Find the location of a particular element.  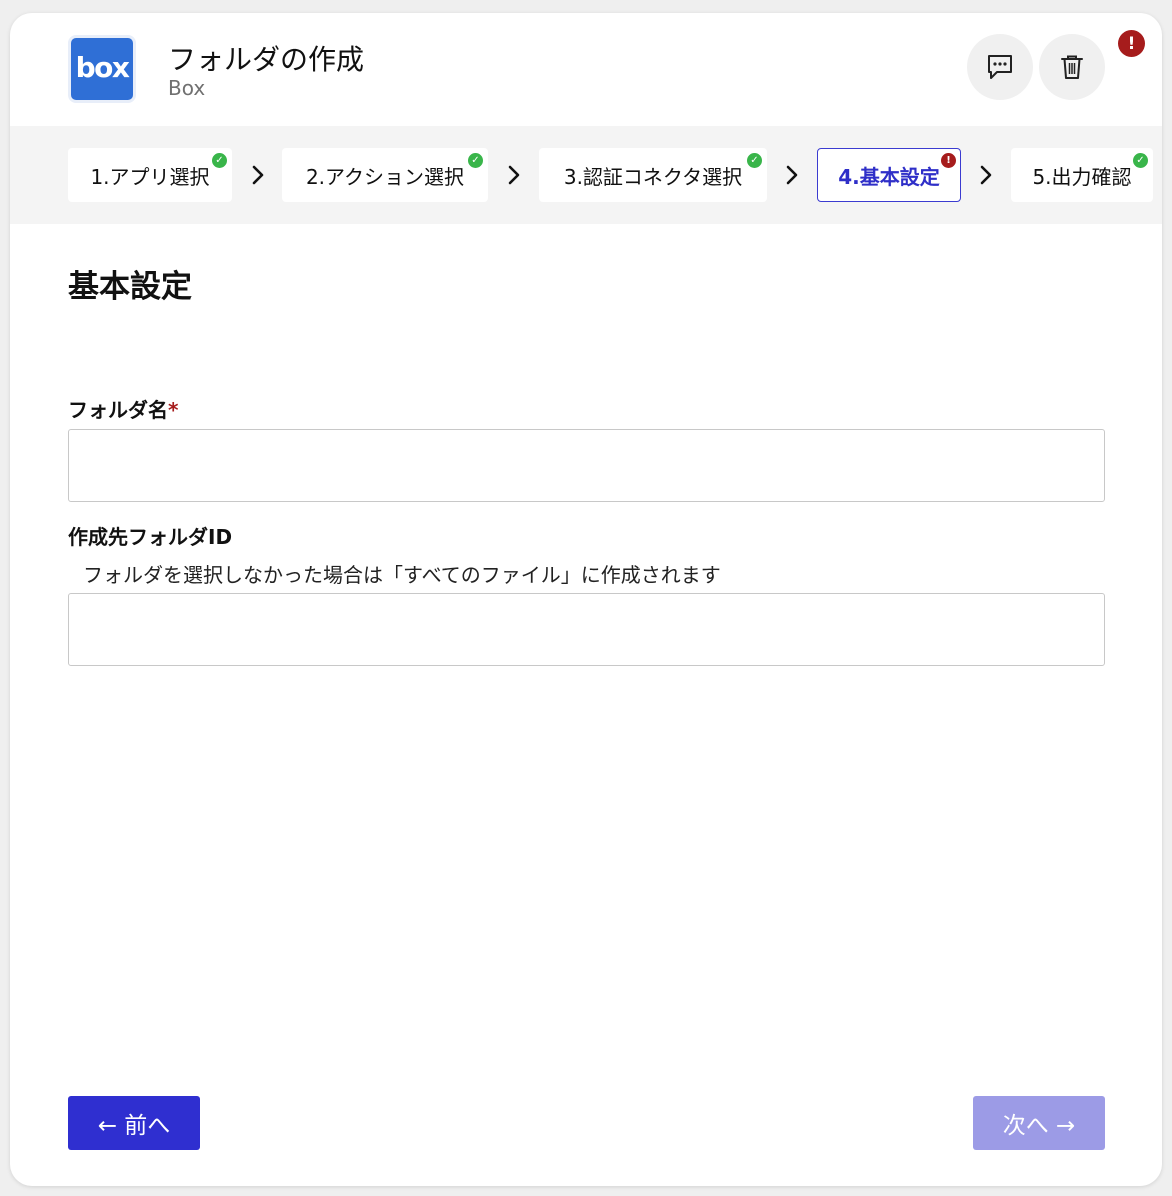

parent-folder-id-input is located at coordinates (586, 629).